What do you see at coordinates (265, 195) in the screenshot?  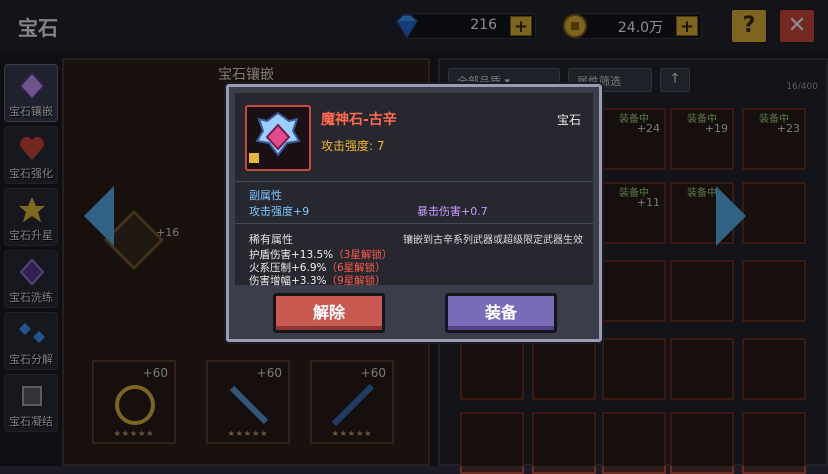 I see `sub-attr-title: 副属性` at bounding box center [265, 195].